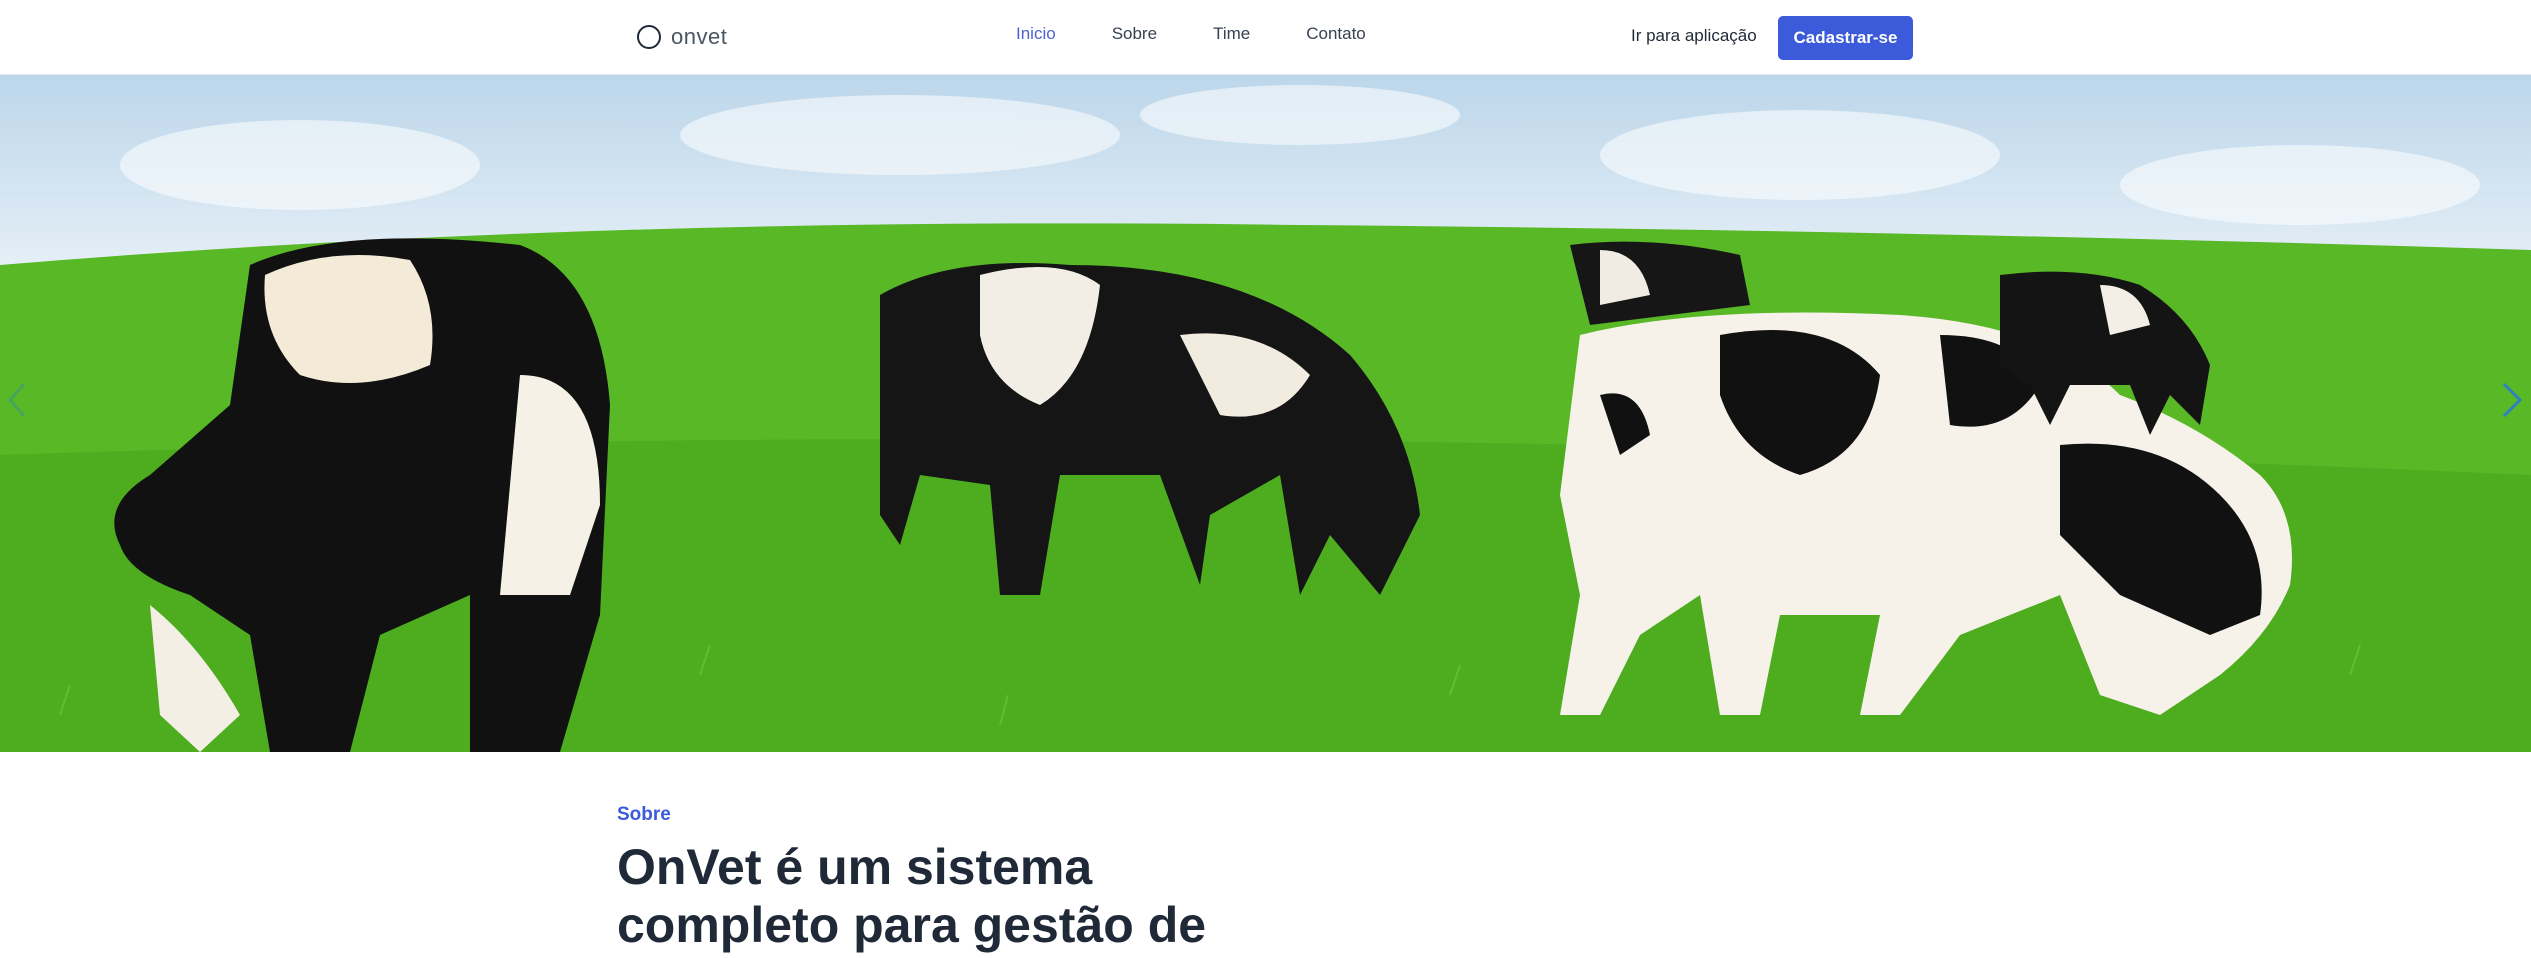  I want to click on section-eyebrow: Sobre, so click(644, 814).